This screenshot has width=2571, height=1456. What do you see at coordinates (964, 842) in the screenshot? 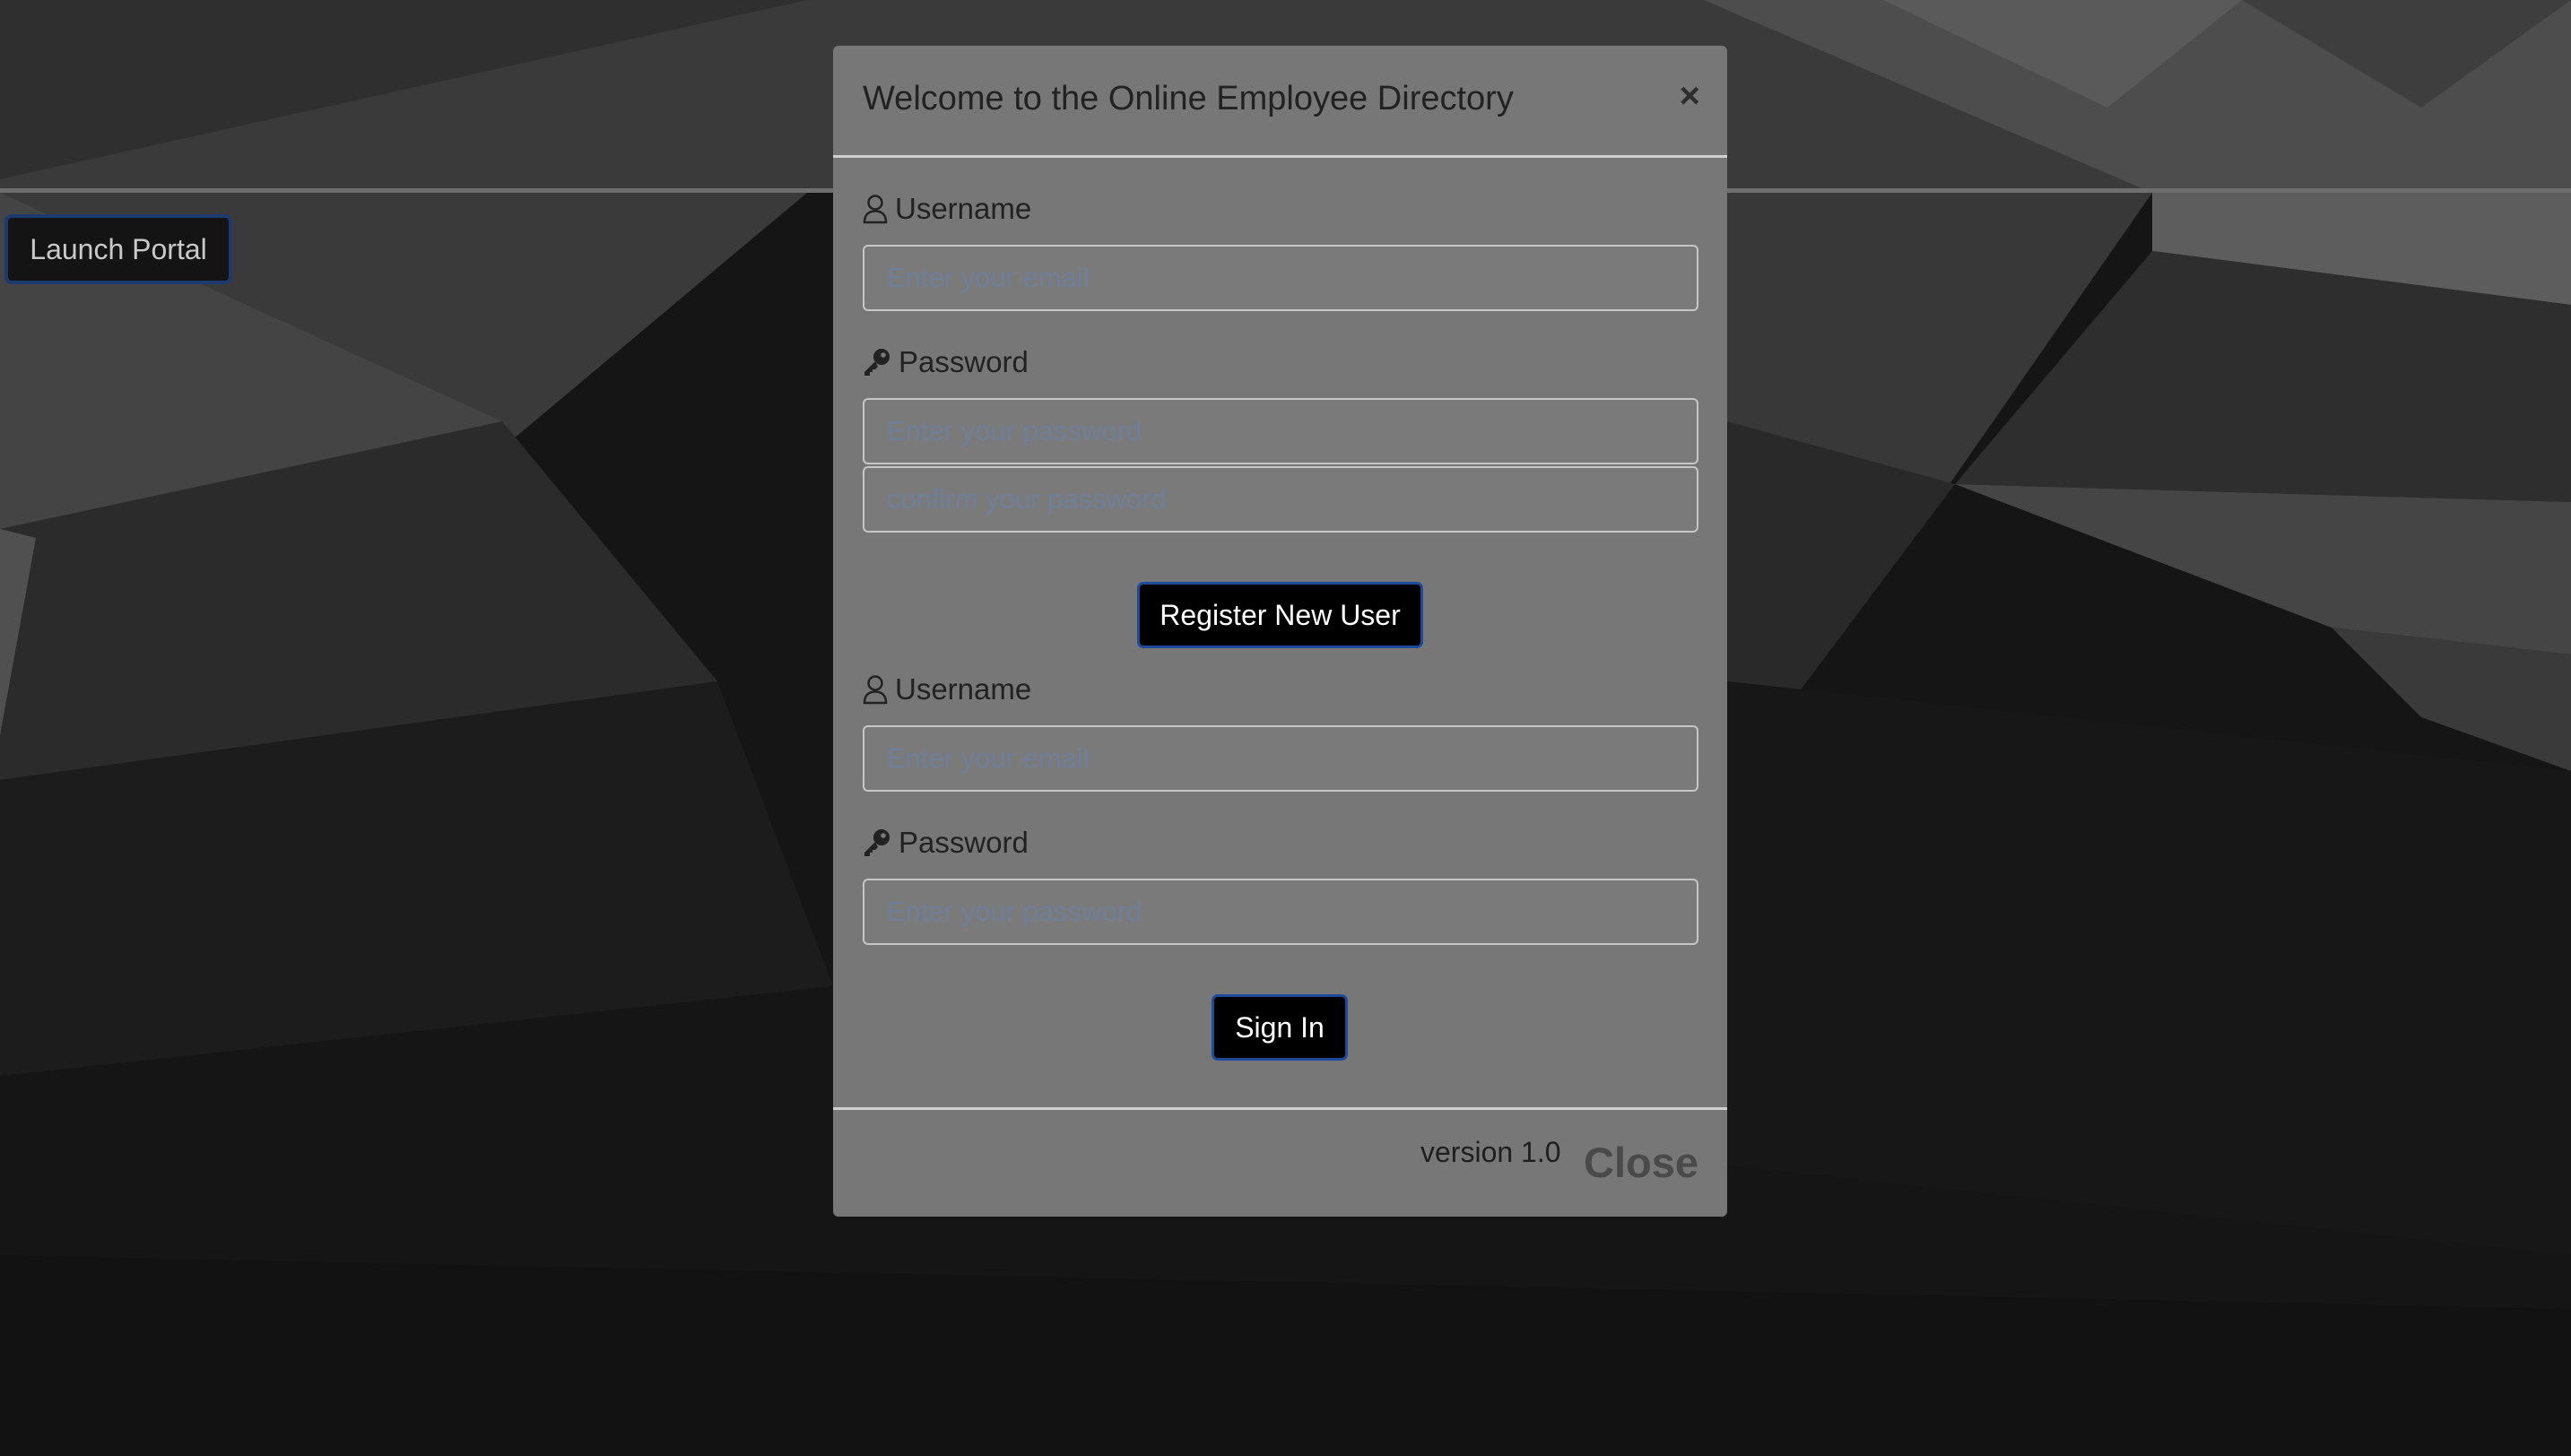
I see `signin-password-text: Password` at bounding box center [964, 842].